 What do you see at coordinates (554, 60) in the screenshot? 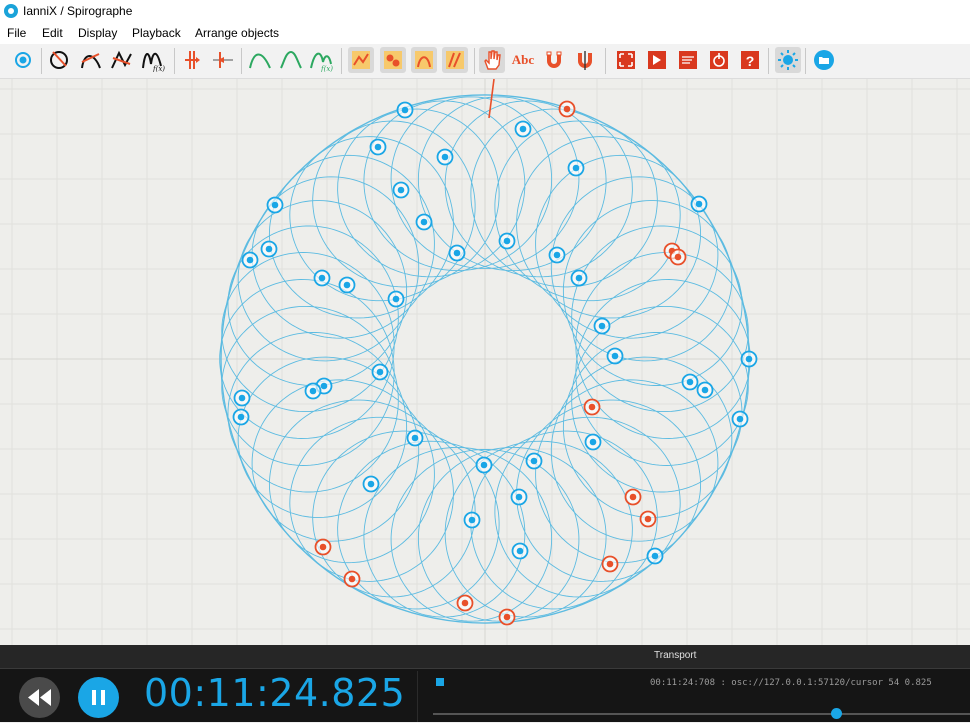
I see `magnet-tool-icon` at bounding box center [554, 60].